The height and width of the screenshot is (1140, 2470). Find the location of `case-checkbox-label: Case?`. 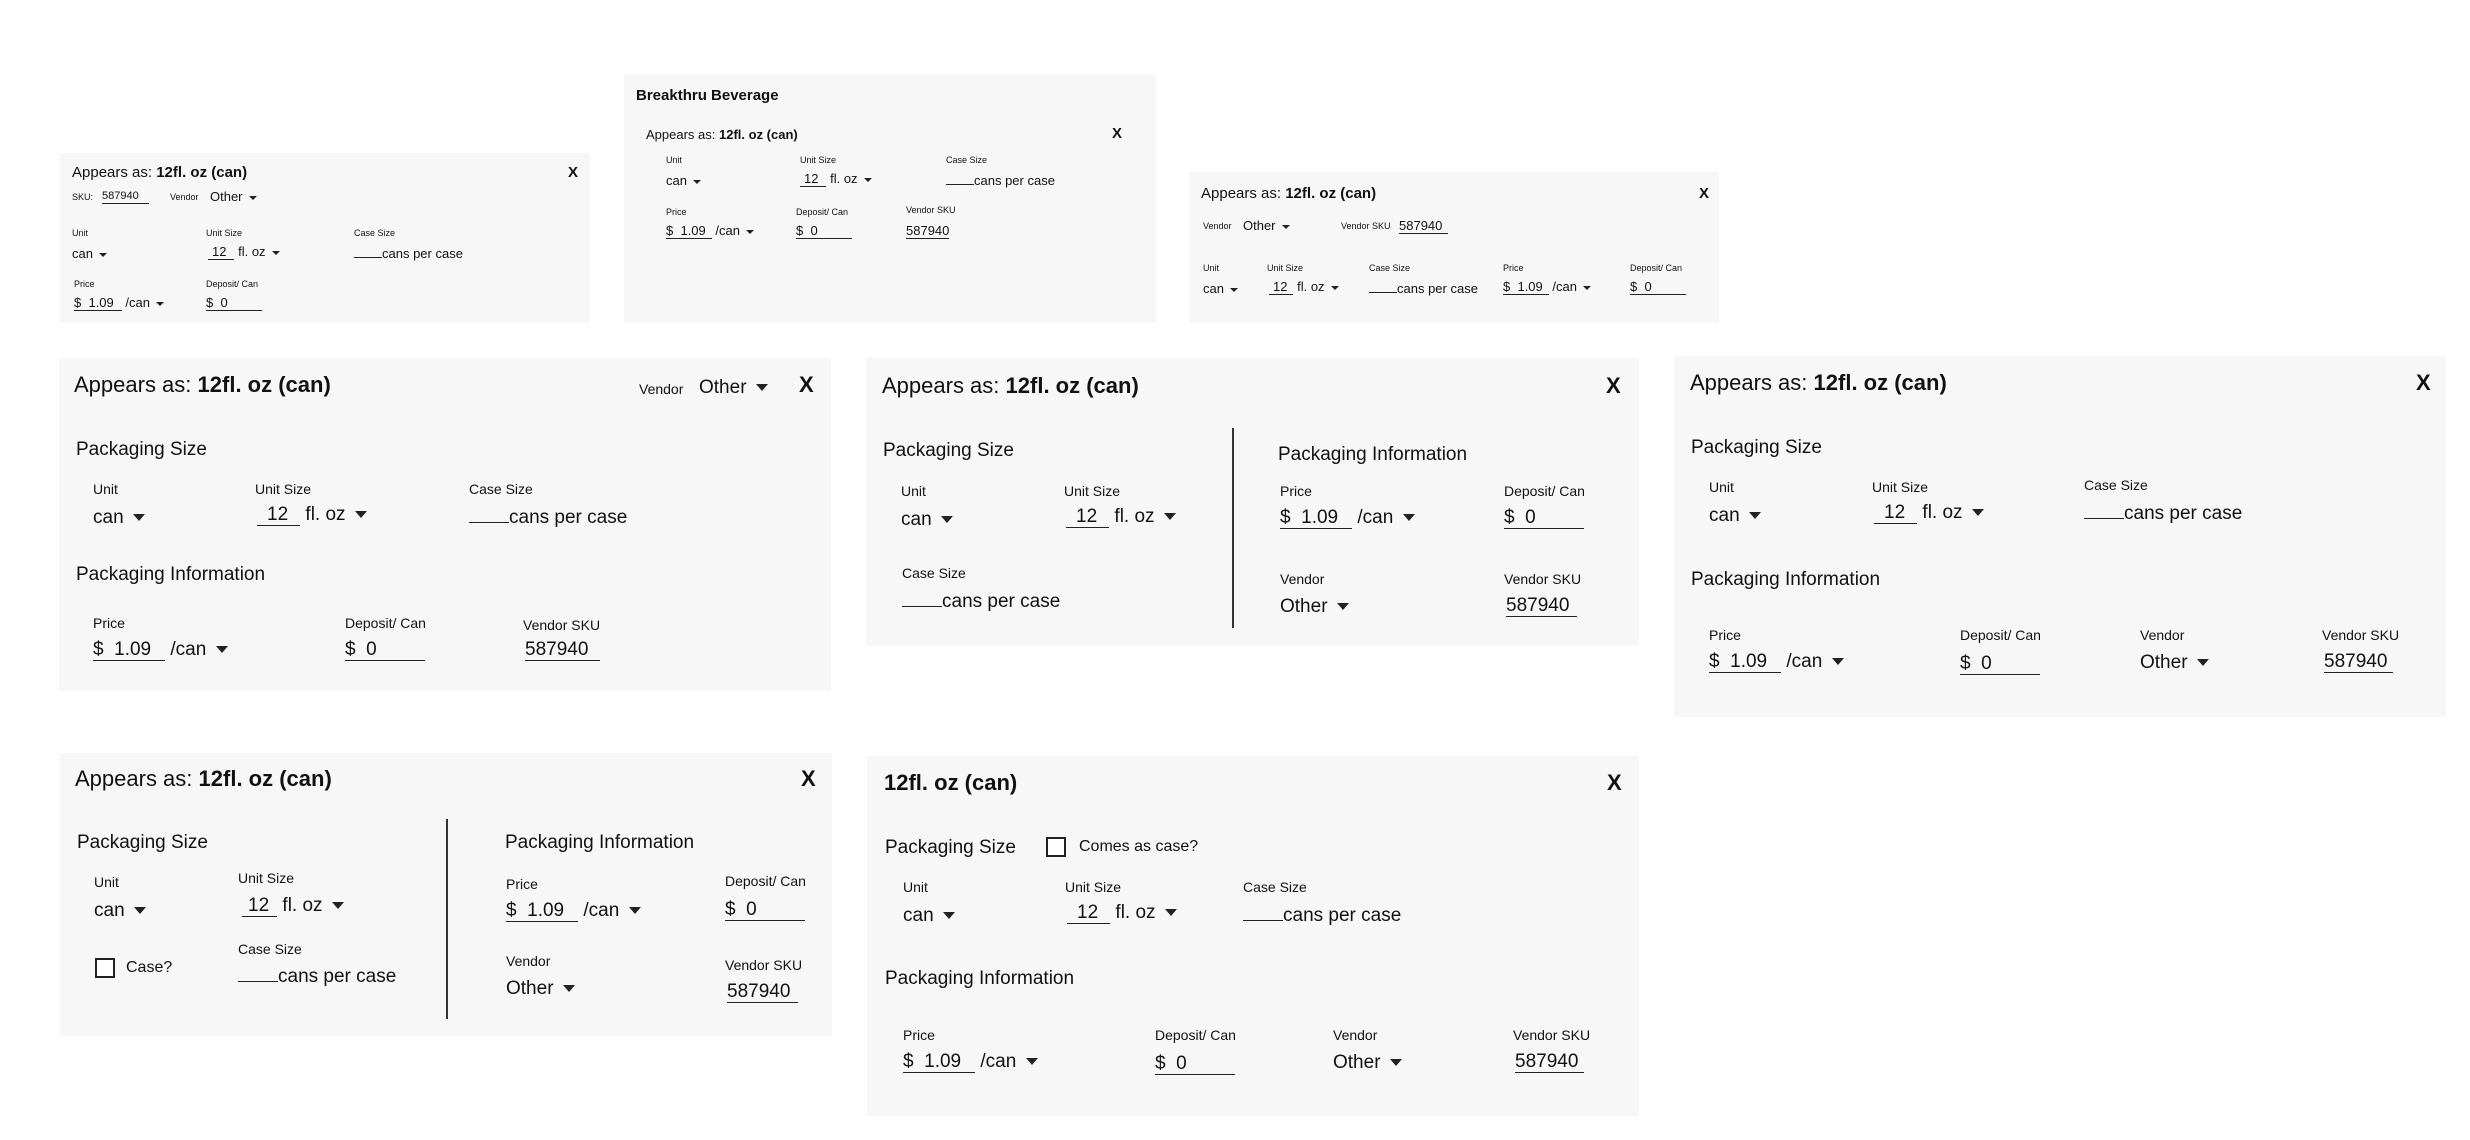

case-checkbox-label: Case? is located at coordinates (149, 967).